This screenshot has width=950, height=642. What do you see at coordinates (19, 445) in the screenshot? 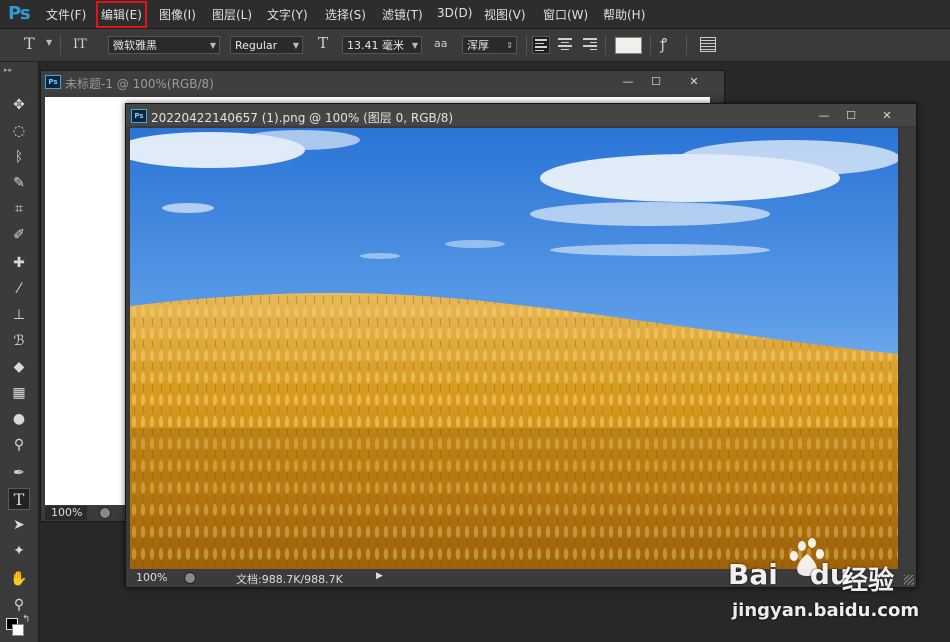
I see `dodge-tool: ⚲` at bounding box center [19, 445].